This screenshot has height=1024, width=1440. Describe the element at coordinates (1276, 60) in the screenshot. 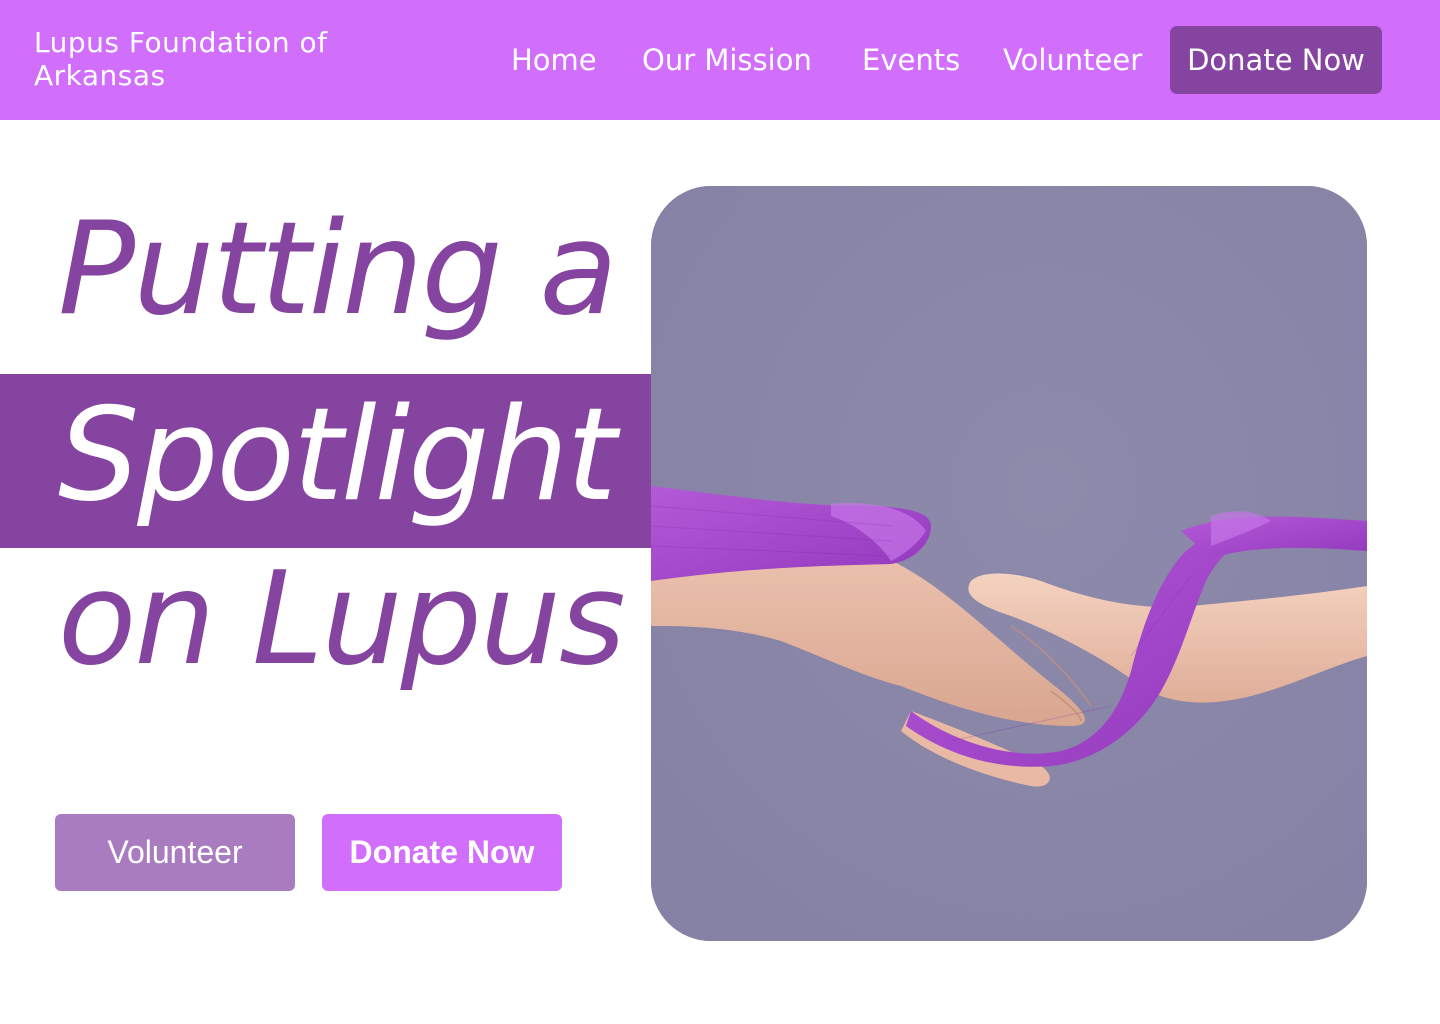

I see `nav-donate-button: Donate Now` at that location.